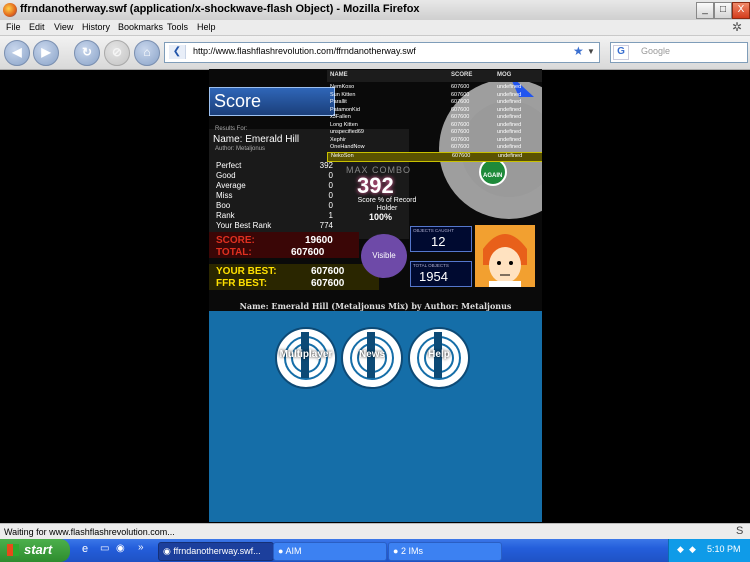 This screenshot has width=750, height=562. What do you see at coordinates (397, 551) in the screenshot?
I see `task-ims-icon: ●` at bounding box center [397, 551].